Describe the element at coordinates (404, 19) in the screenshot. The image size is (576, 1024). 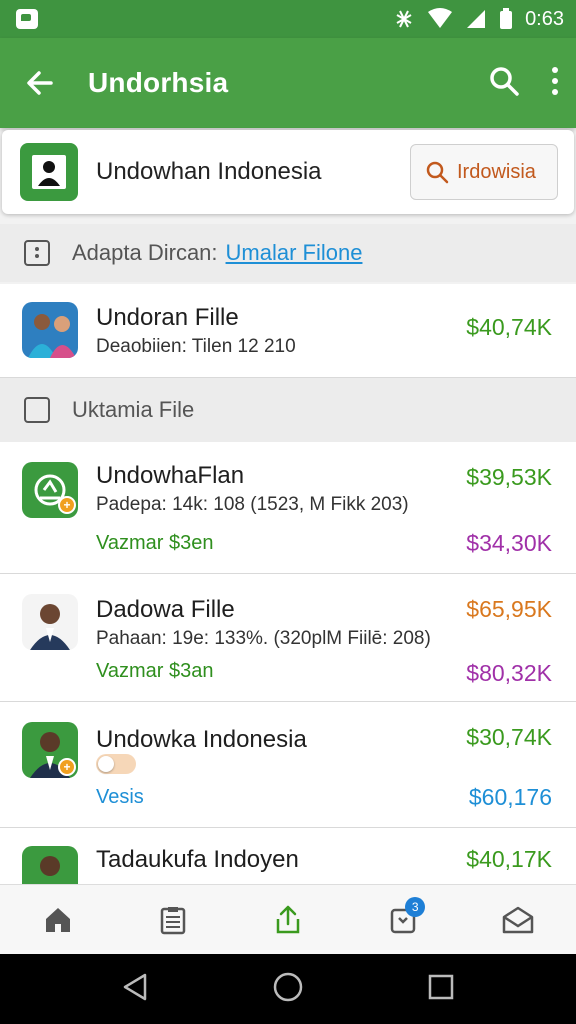
I see `vibrate-icon` at that location.